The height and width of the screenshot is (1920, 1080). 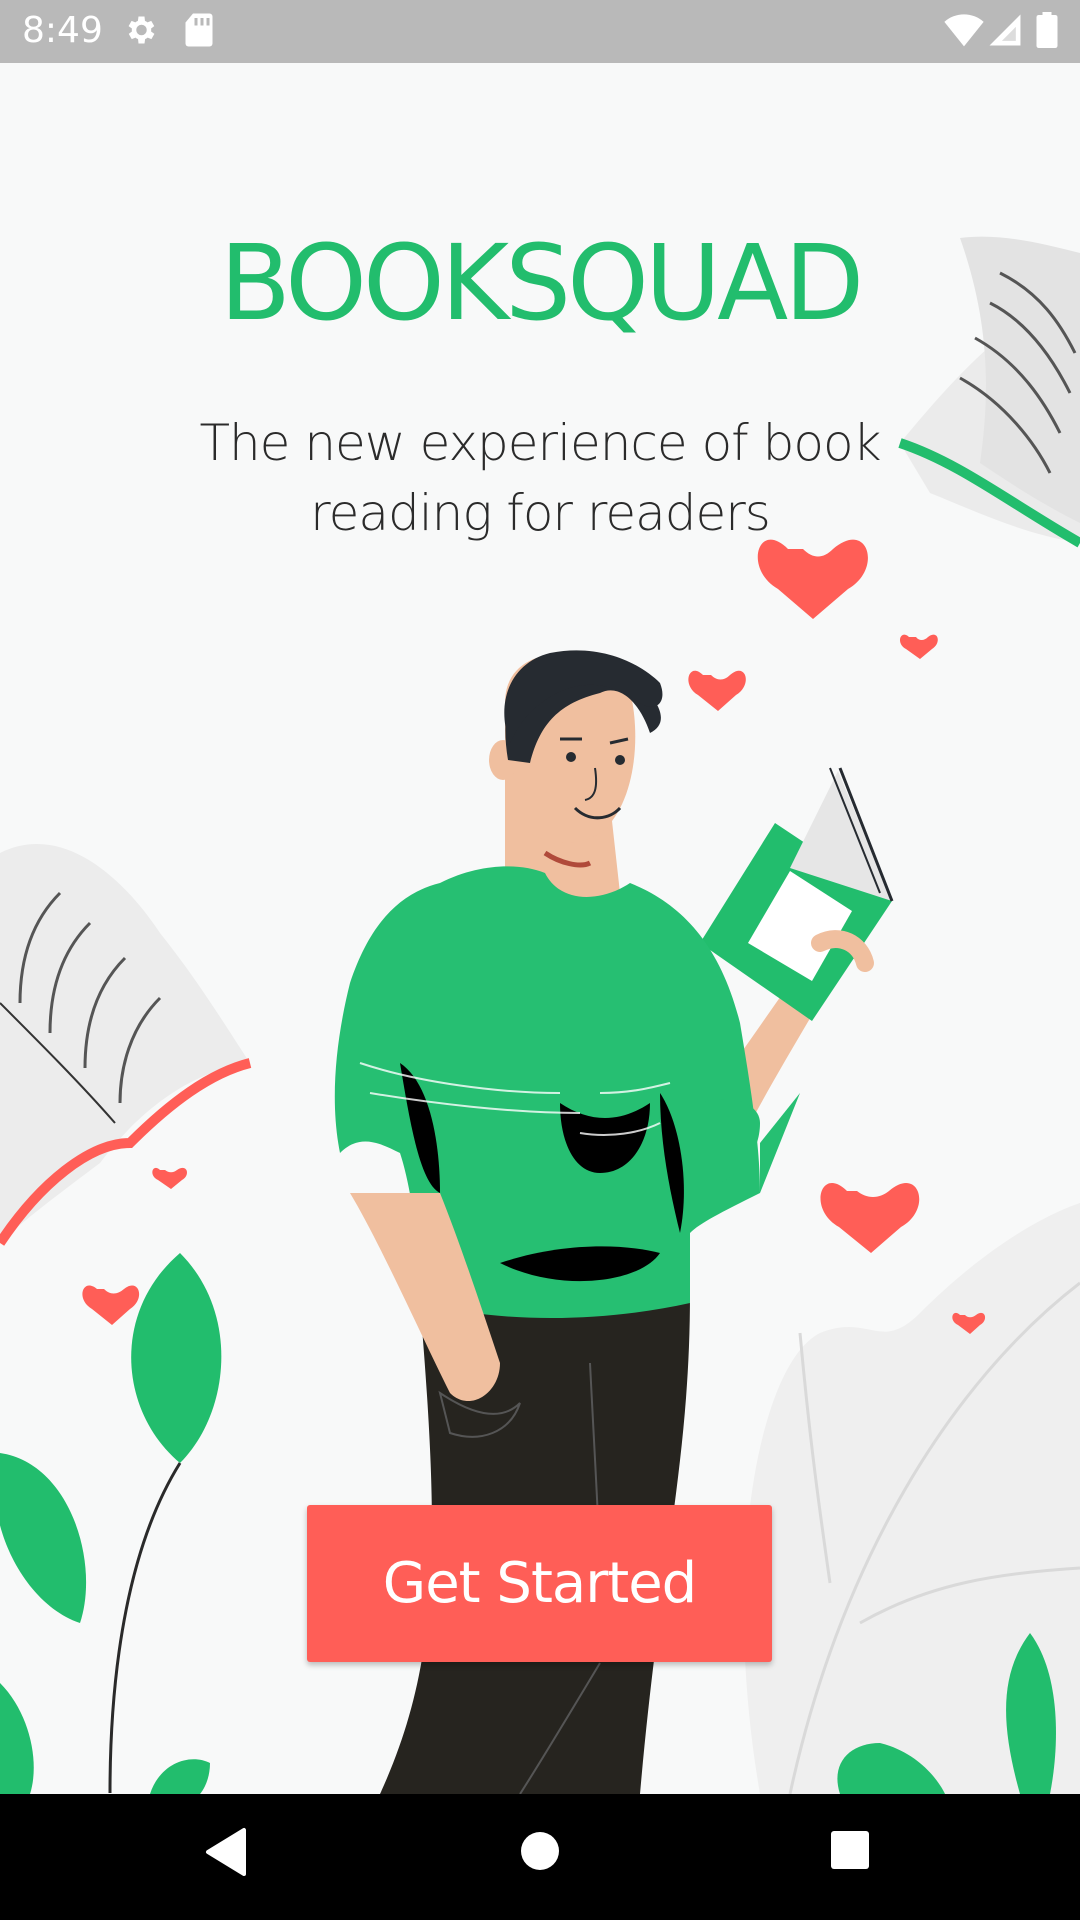 What do you see at coordinates (540, 31) in the screenshot?
I see `status-bar: 8:49` at bounding box center [540, 31].